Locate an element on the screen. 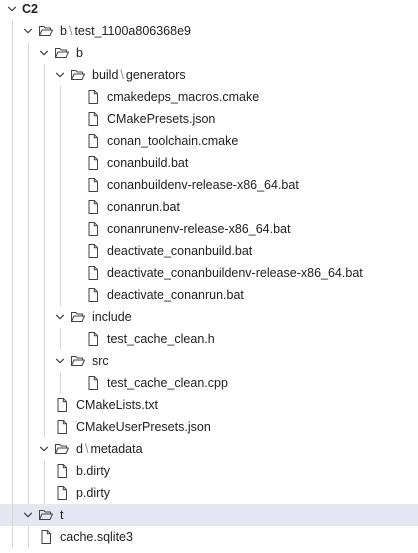  tree-item-label: CMakePresets.json is located at coordinates (161, 119).